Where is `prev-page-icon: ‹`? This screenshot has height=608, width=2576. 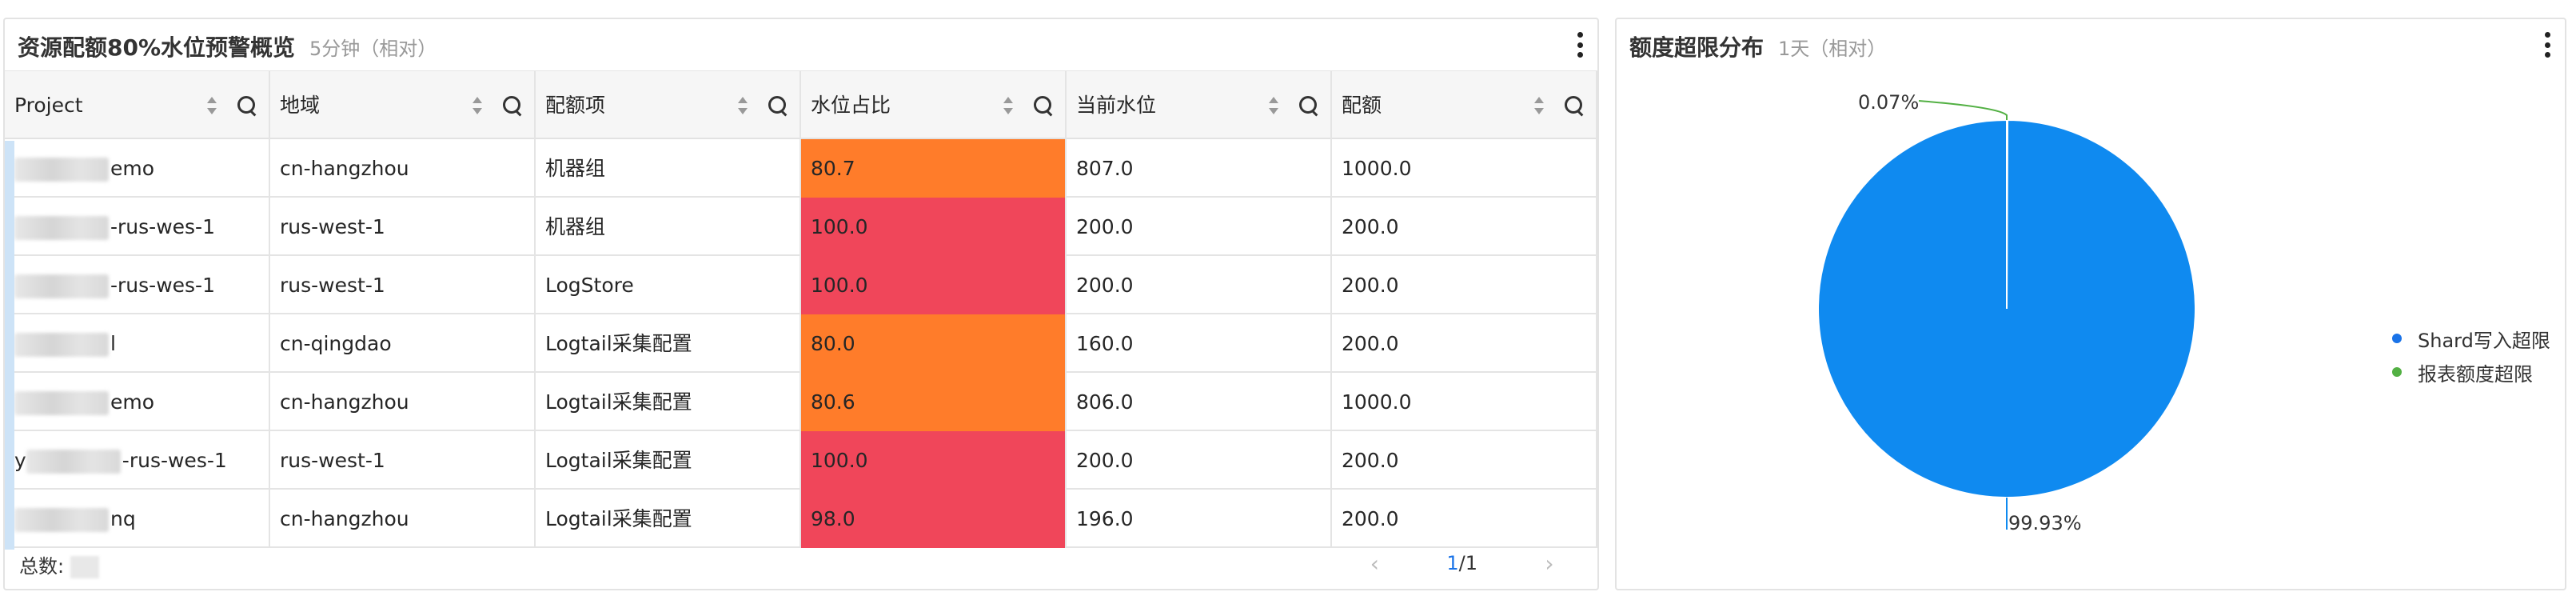
prev-page-icon: ‹ is located at coordinates (1374, 563).